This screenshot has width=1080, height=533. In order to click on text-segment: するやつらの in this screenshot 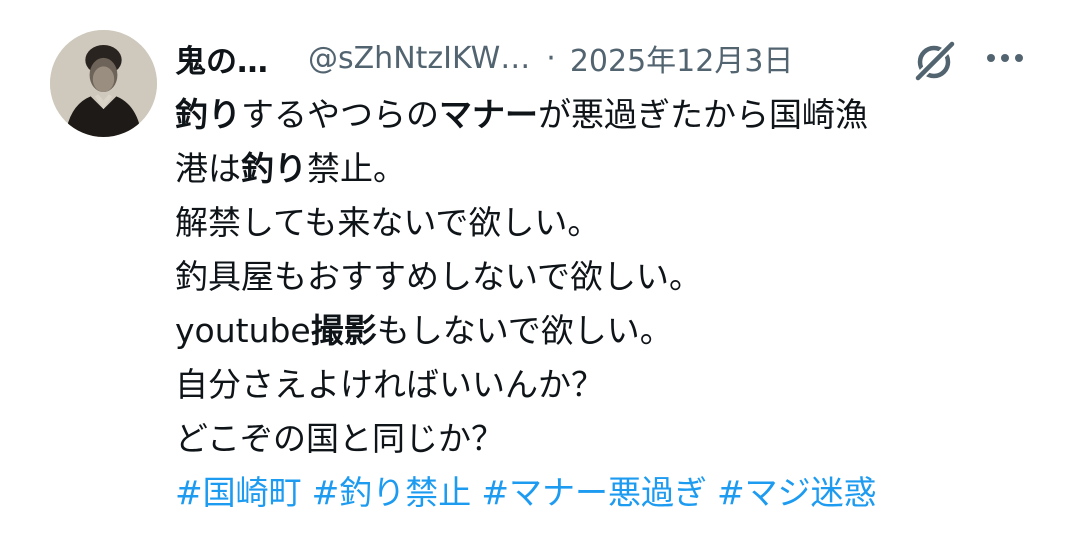, I will do `click(340, 114)`.